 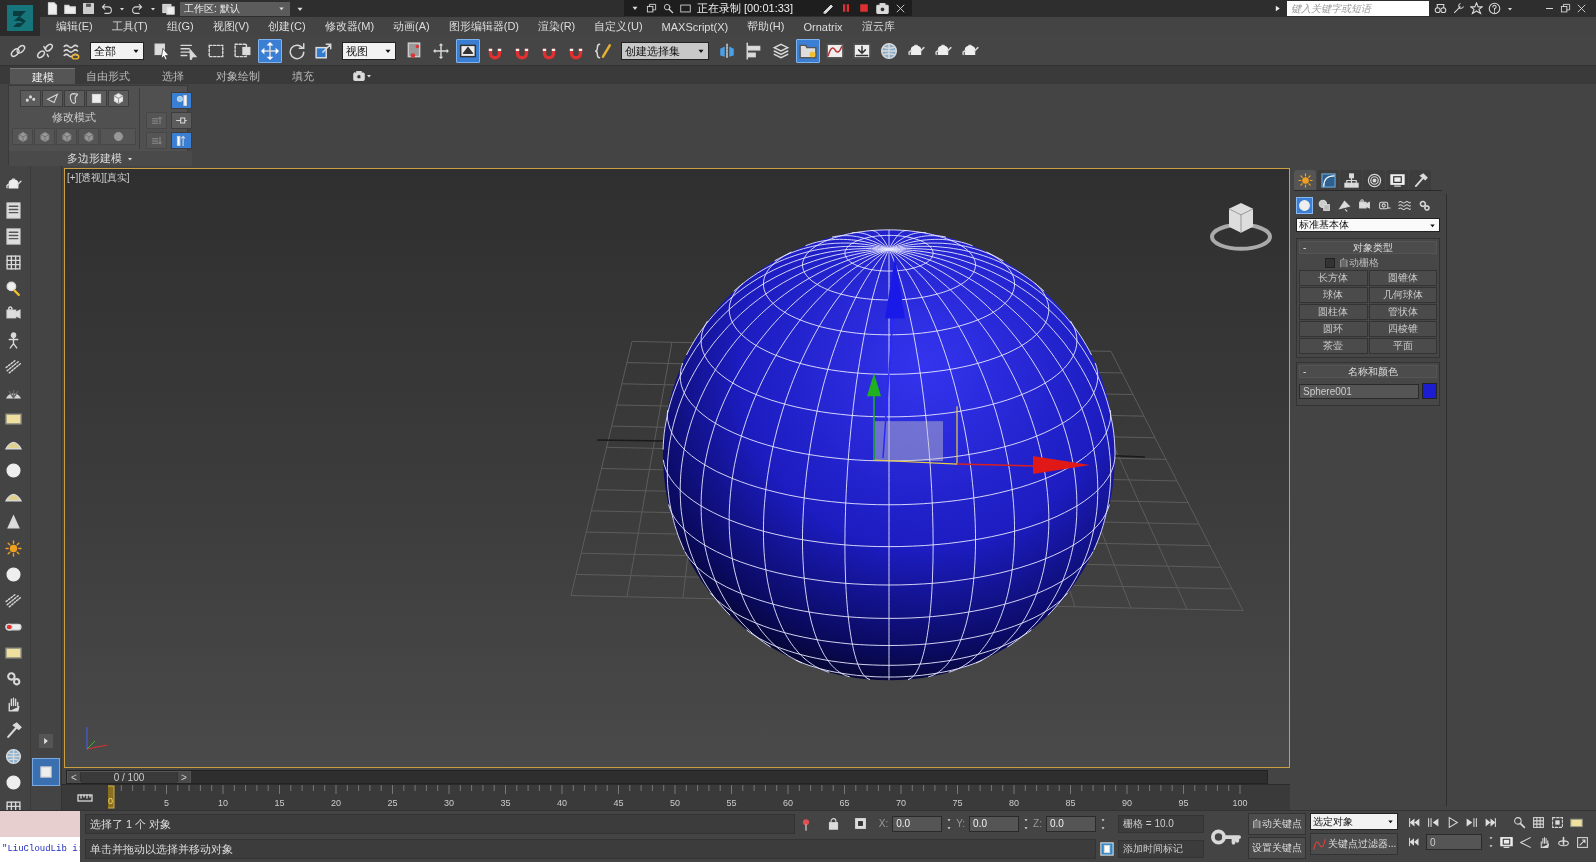 I want to click on search-field: 键入关键字或短语, so click(x=1358, y=8).